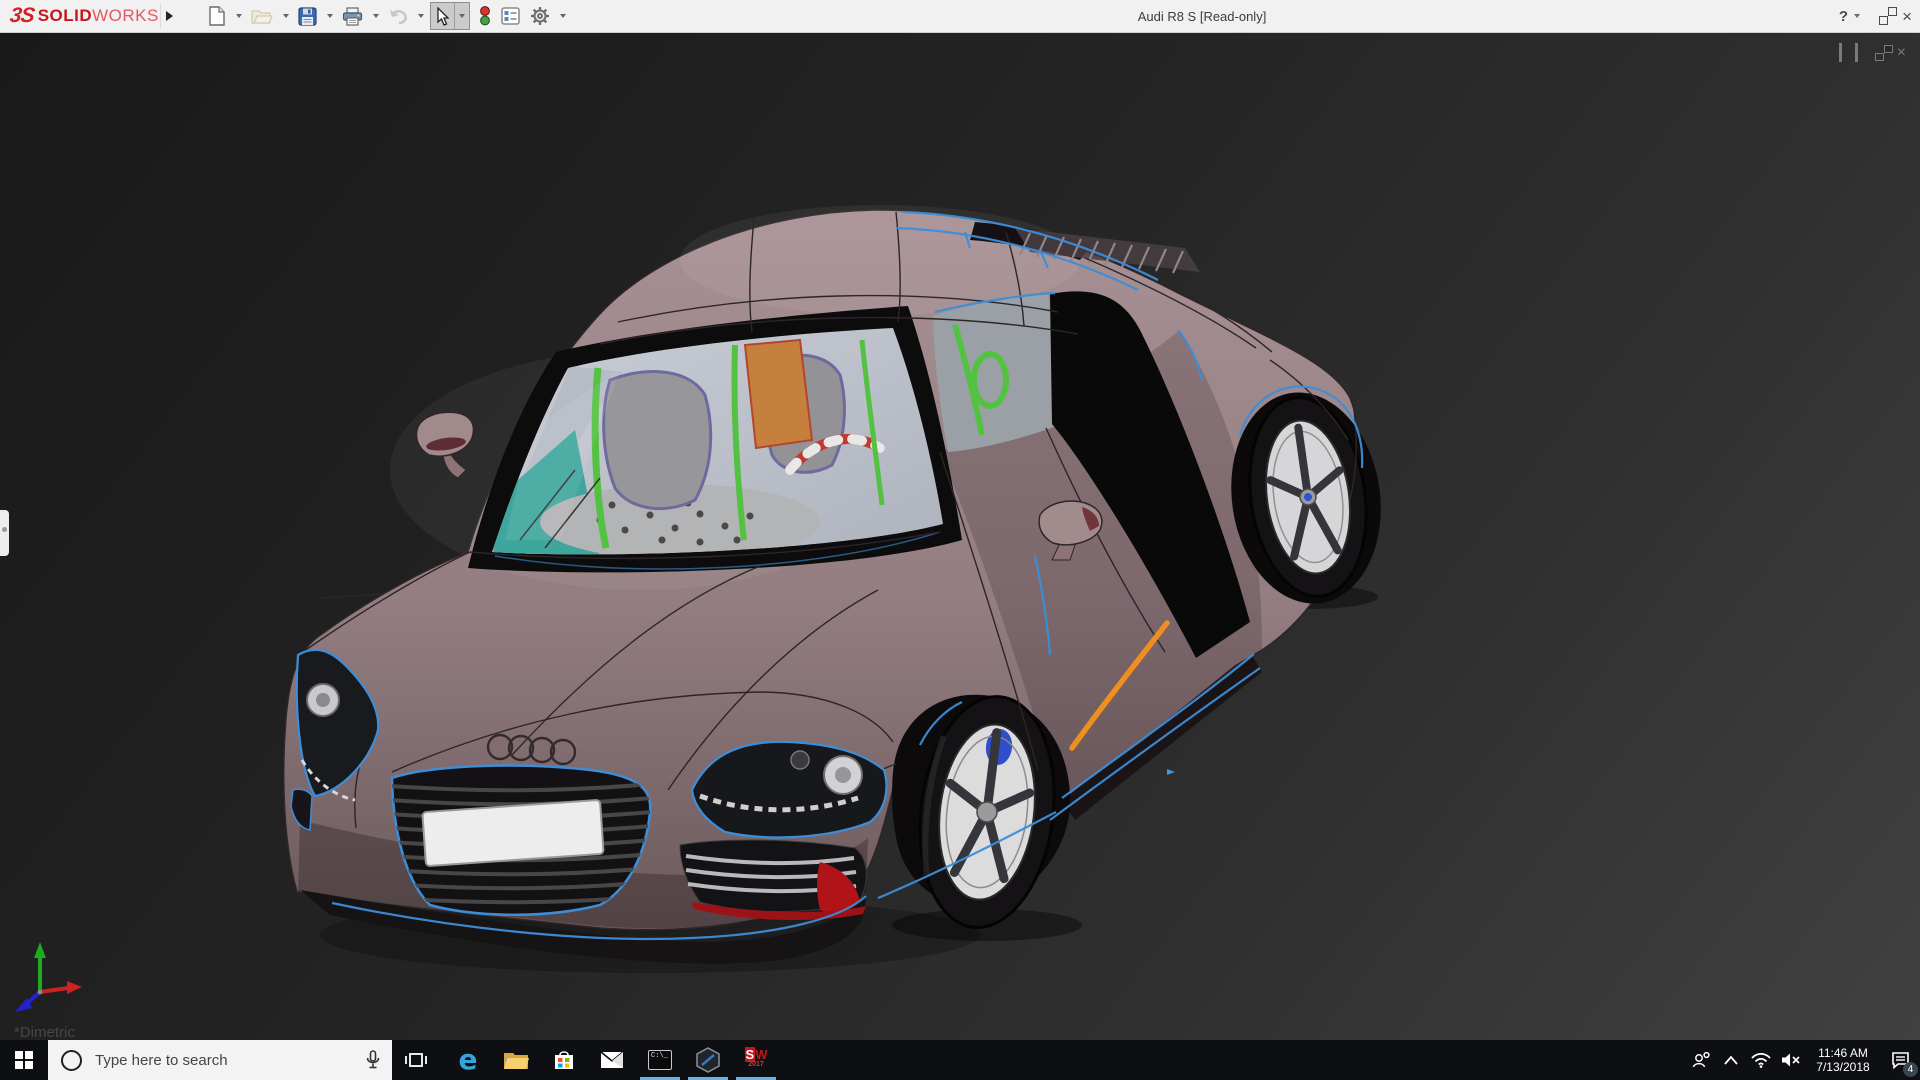 Image resolution: width=1920 pixels, height=1080 pixels. Describe the element at coordinates (330, 16) in the screenshot. I see `save-dropdown-caret` at that location.